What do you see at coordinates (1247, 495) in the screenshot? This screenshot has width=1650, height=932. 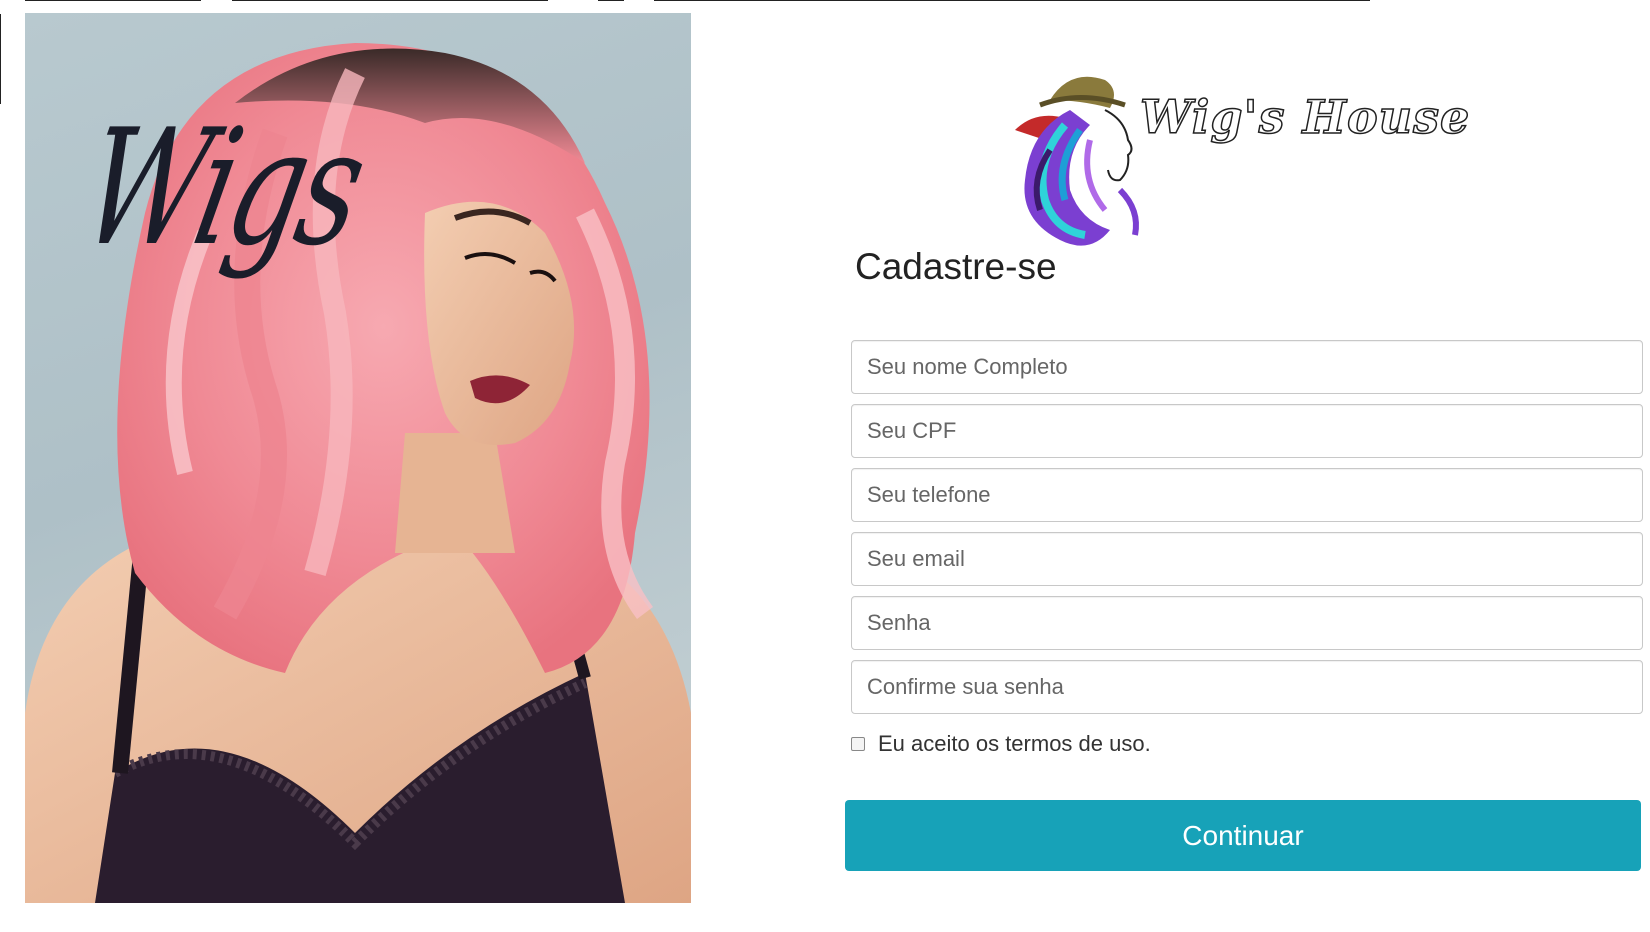 I see `phone-field` at bounding box center [1247, 495].